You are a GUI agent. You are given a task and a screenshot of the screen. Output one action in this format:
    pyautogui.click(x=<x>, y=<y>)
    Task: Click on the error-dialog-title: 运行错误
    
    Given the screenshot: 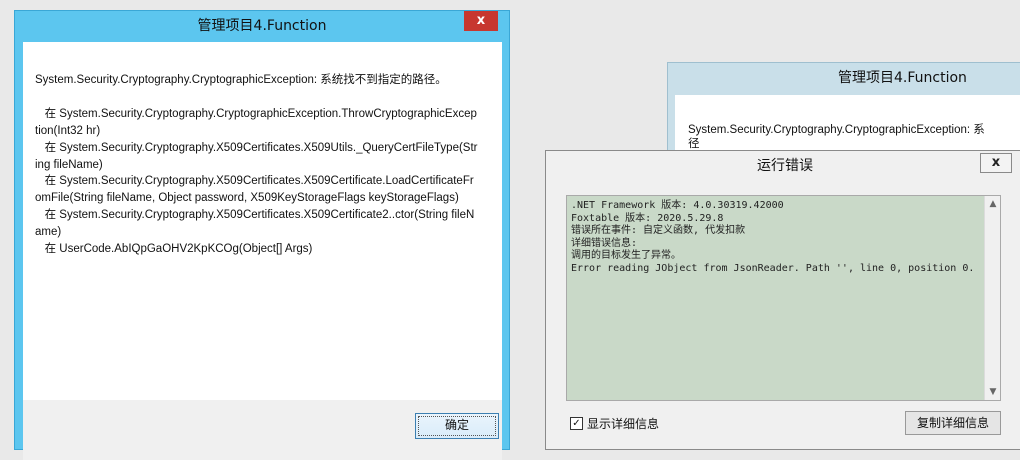 What is the action you would take?
    pyautogui.click(x=785, y=166)
    